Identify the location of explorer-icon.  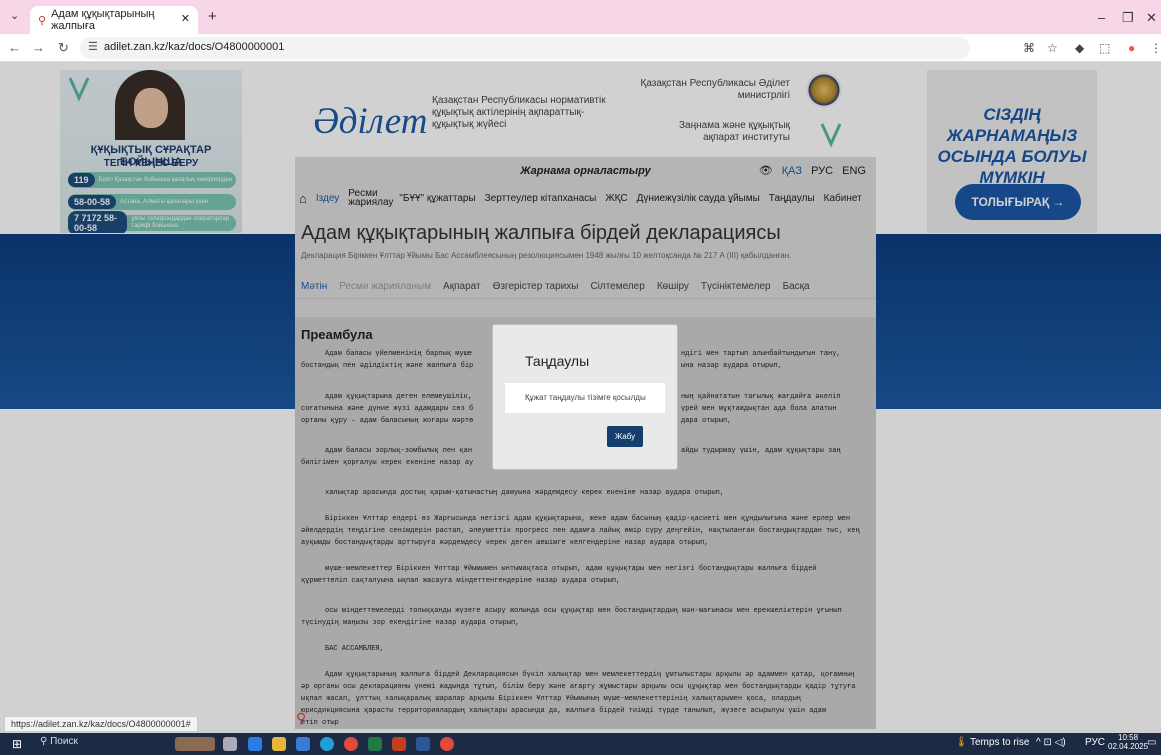
(279, 744).